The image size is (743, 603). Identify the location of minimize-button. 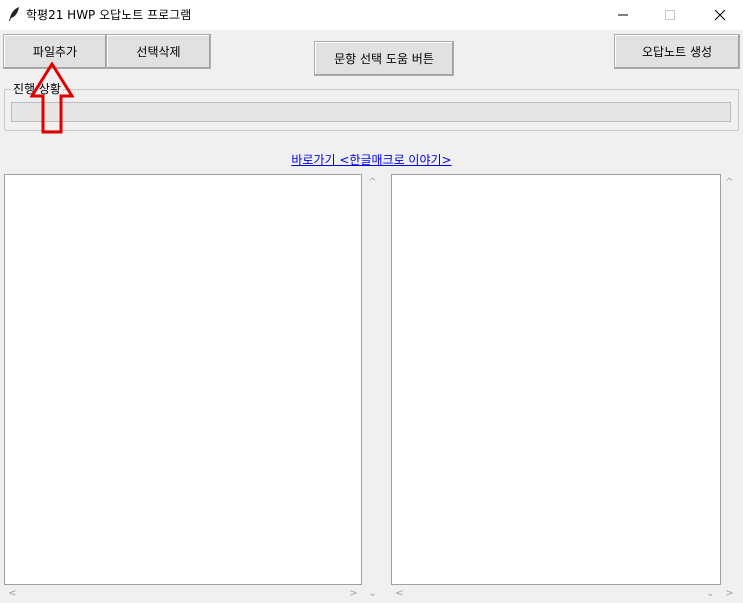
(623, 15).